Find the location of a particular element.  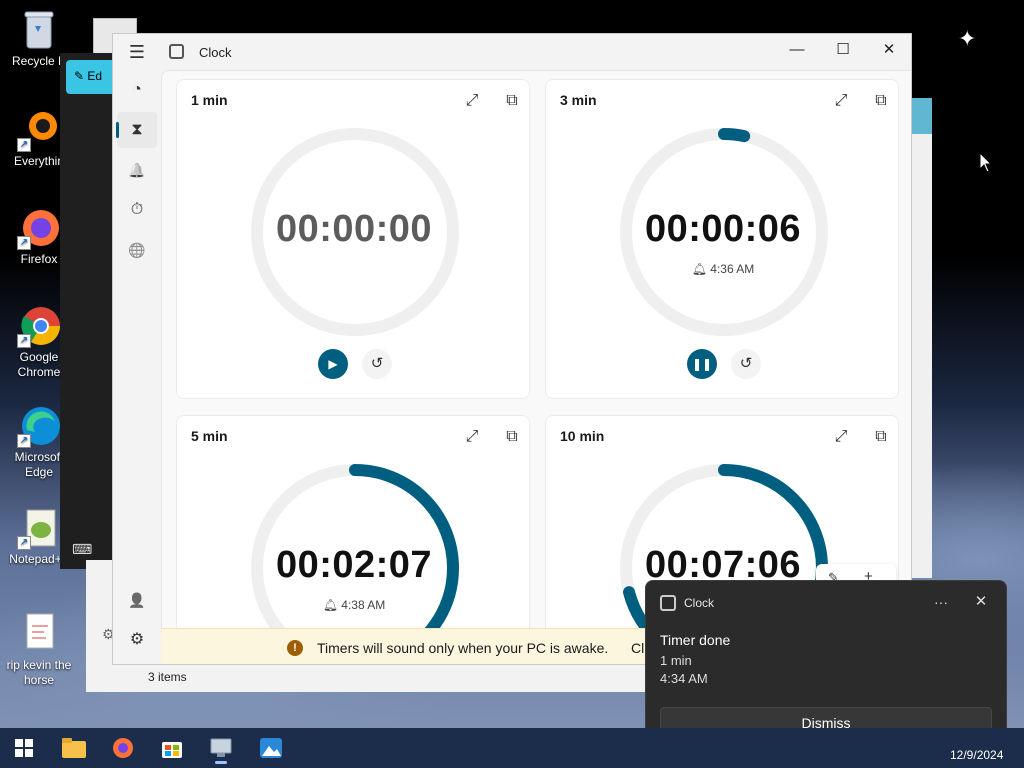

background-window-right is located at coordinates (921, 338).